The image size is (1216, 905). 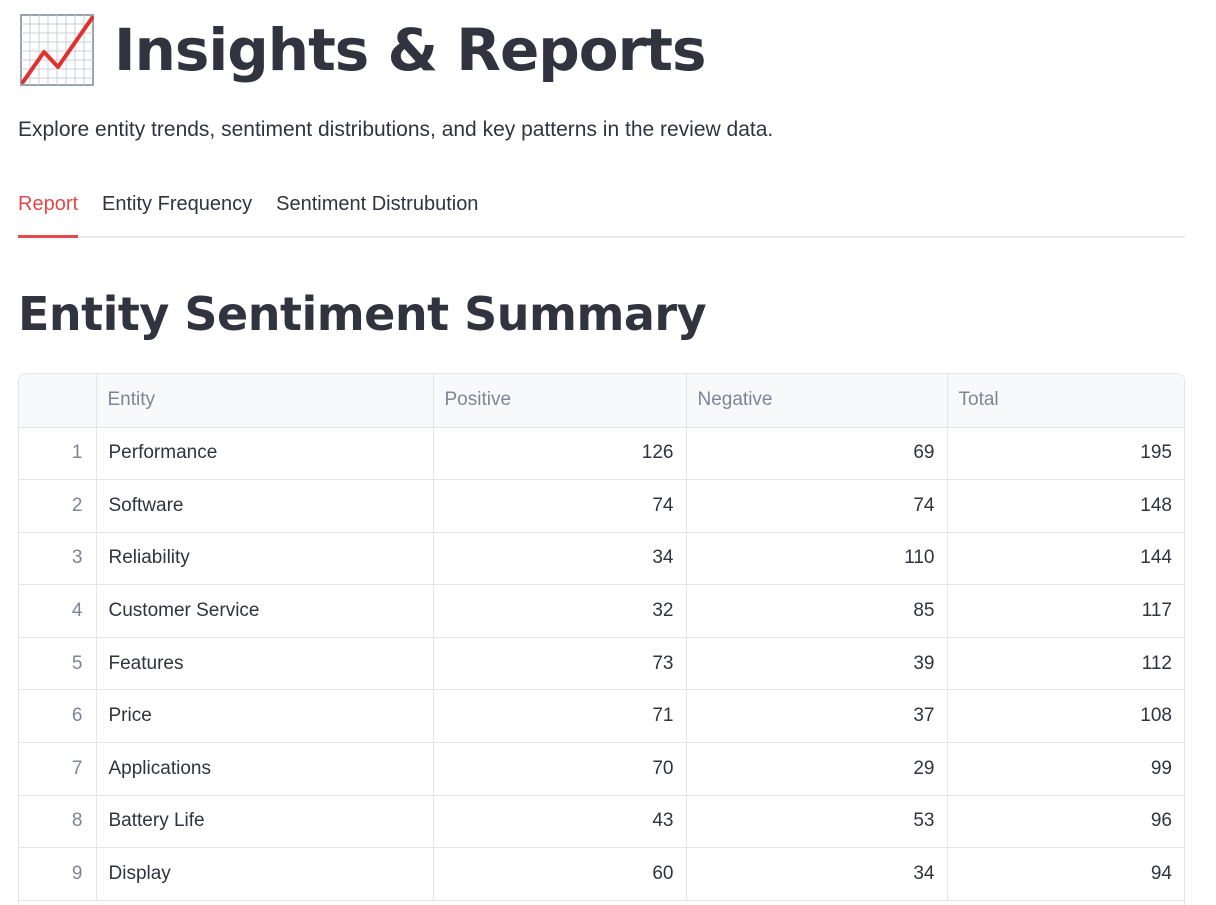 I want to click on cell-total: 99, so click(x=1065, y=769).